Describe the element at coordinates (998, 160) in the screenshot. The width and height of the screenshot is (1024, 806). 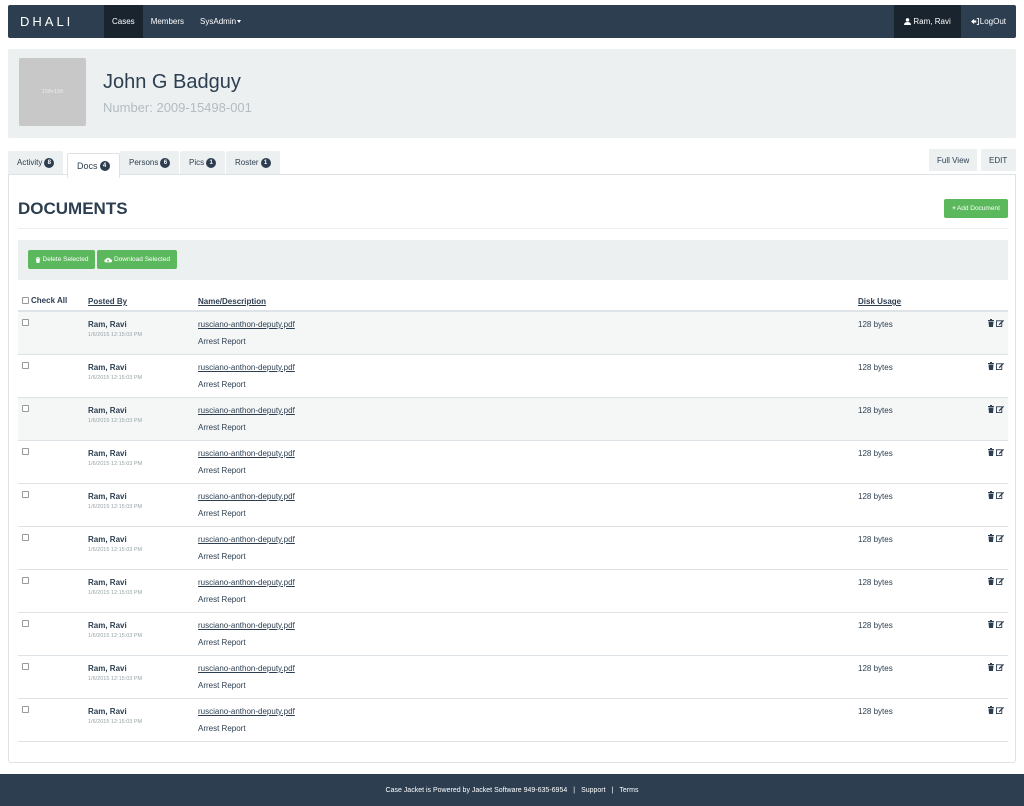
I see `edit-button: EDIT` at that location.